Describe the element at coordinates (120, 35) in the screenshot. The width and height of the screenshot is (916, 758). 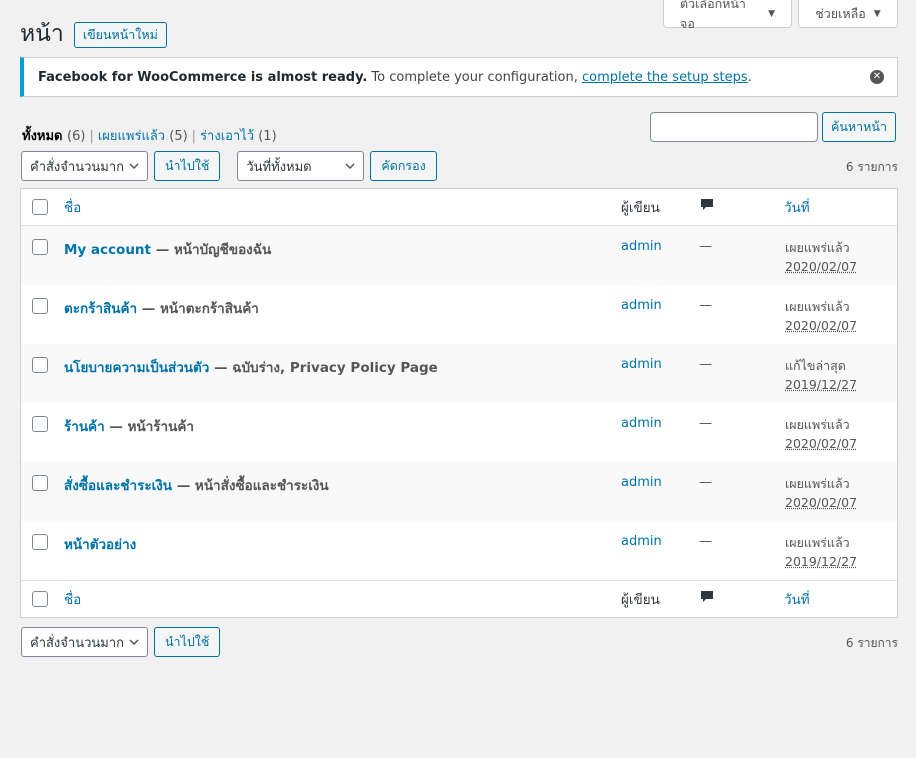
I see `add-new-page-button: เขียนหน้าใหม่` at that location.